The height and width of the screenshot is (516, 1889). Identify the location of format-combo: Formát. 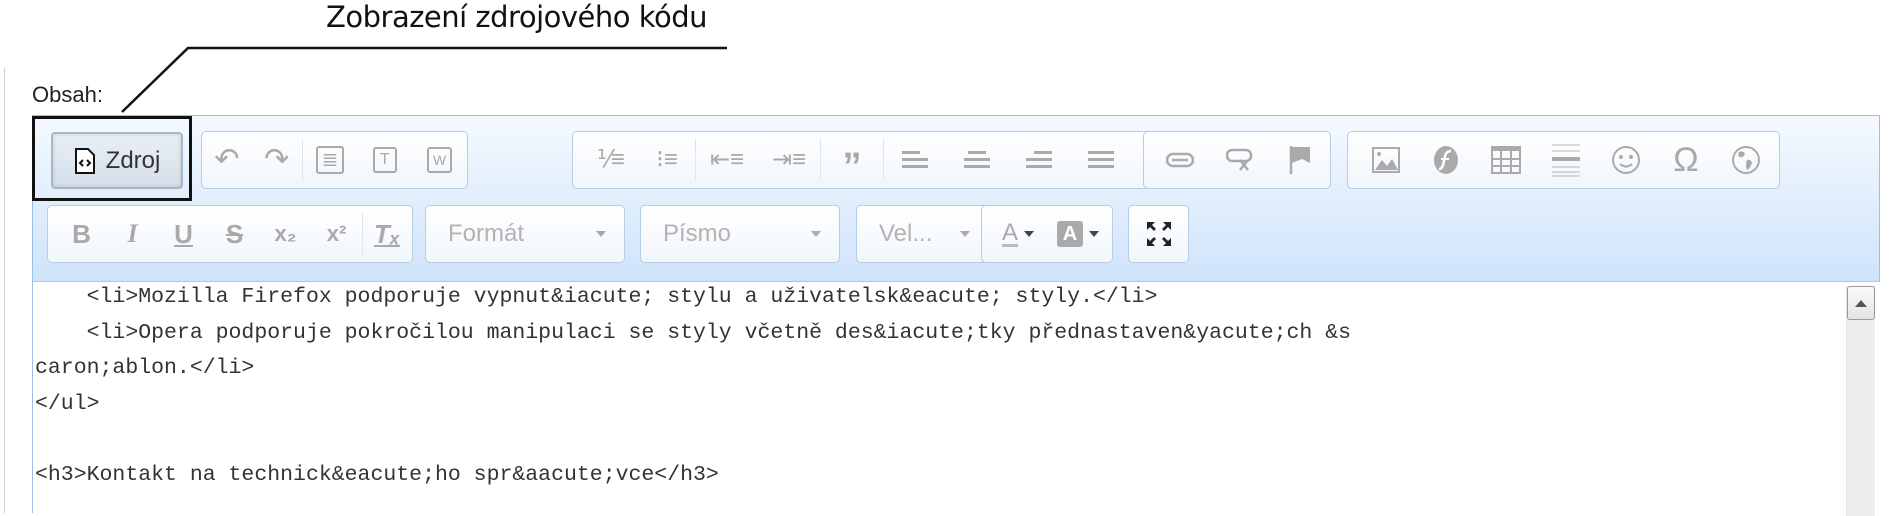
(525, 234).